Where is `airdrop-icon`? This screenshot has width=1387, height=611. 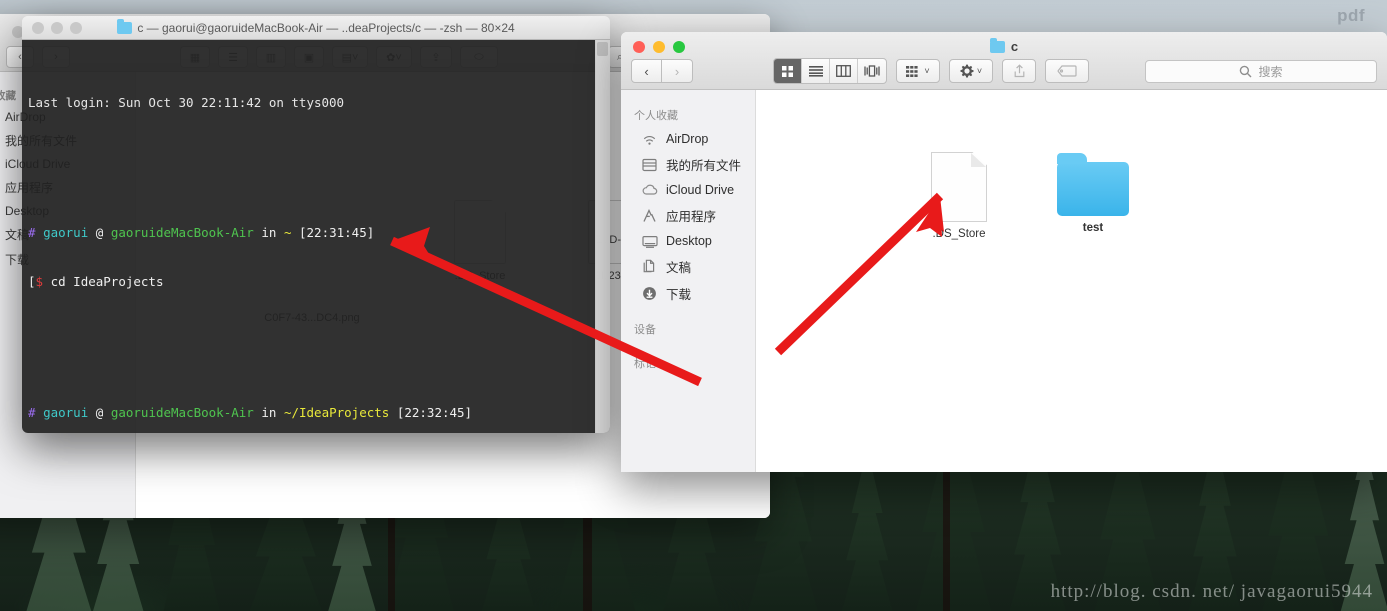 airdrop-icon is located at coordinates (649, 139).